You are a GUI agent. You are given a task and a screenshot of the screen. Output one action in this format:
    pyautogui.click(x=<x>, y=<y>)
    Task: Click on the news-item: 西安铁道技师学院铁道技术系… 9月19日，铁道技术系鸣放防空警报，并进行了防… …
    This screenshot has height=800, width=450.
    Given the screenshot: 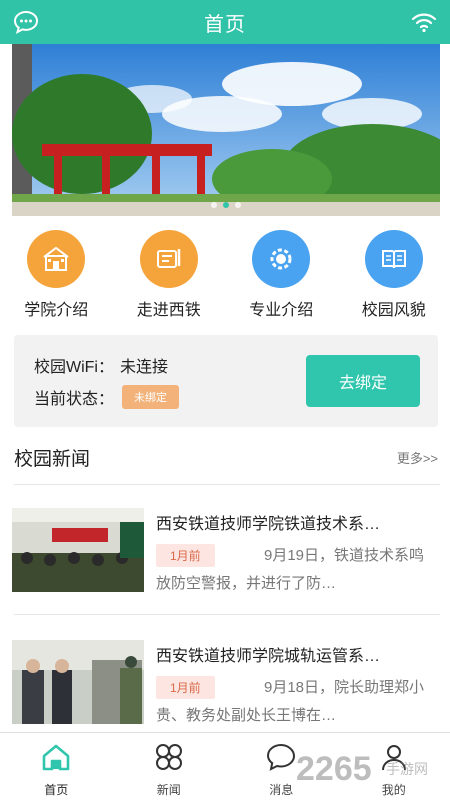 What is the action you would take?
    pyautogui.click(x=227, y=554)
    